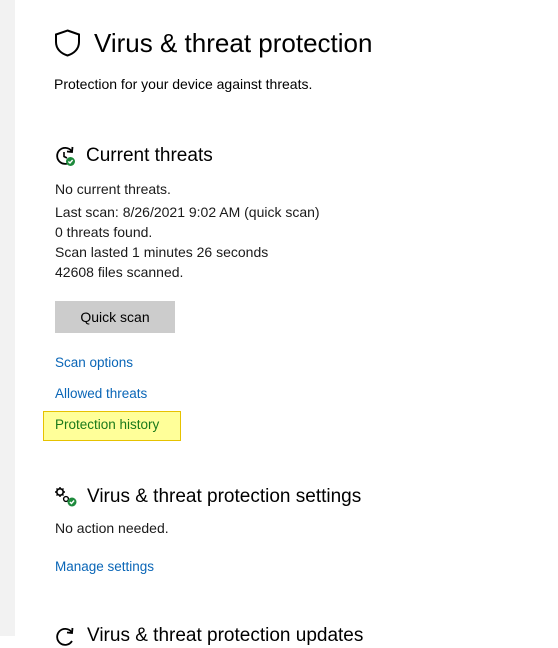 The height and width of the screenshot is (648, 558). I want to click on refresh-check-icon, so click(65, 156).